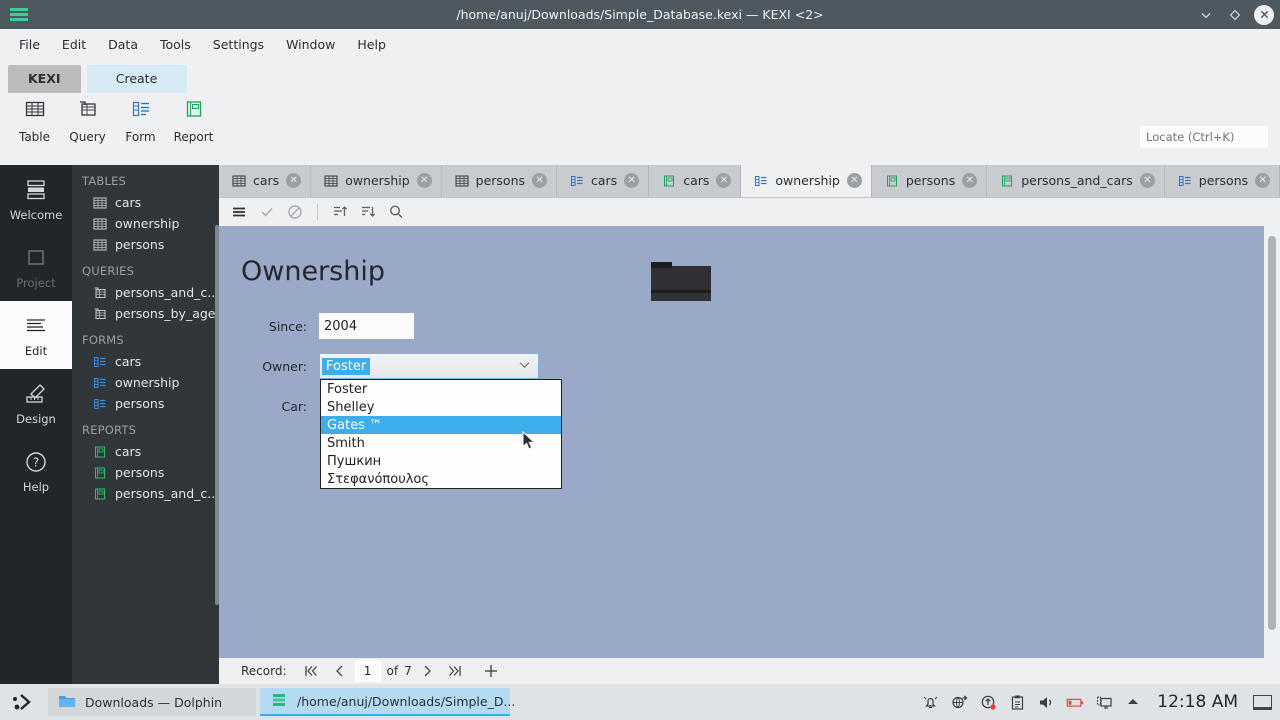 This screenshot has width=1280, height=720. Describe the element at coordinates (312, 671) in the screenshot. I see `go-first-icon` at that location.